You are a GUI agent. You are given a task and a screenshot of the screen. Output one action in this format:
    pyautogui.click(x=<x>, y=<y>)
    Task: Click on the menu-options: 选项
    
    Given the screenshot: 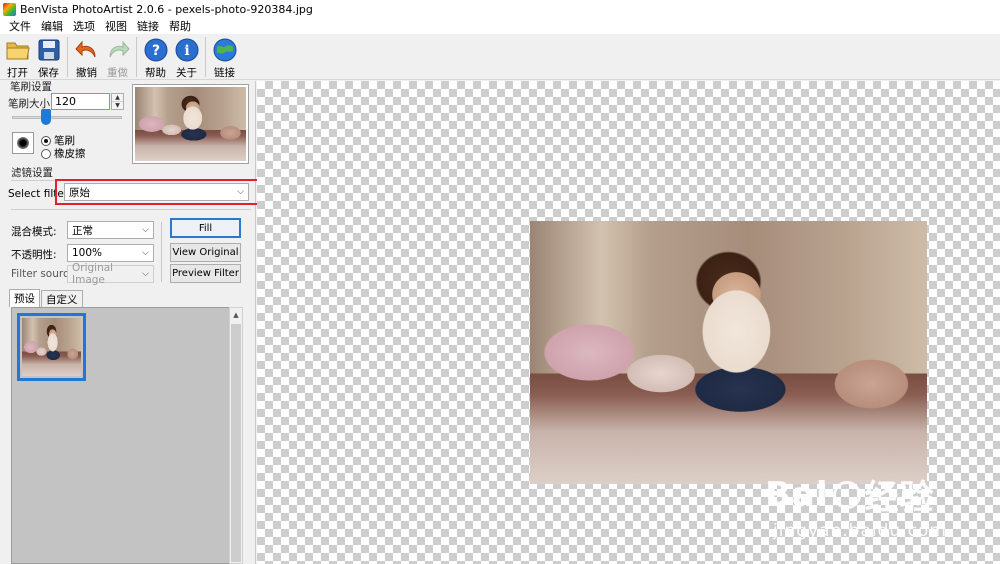 What is the action you would take?
    pyautogui.click(x=84, y=26)
    